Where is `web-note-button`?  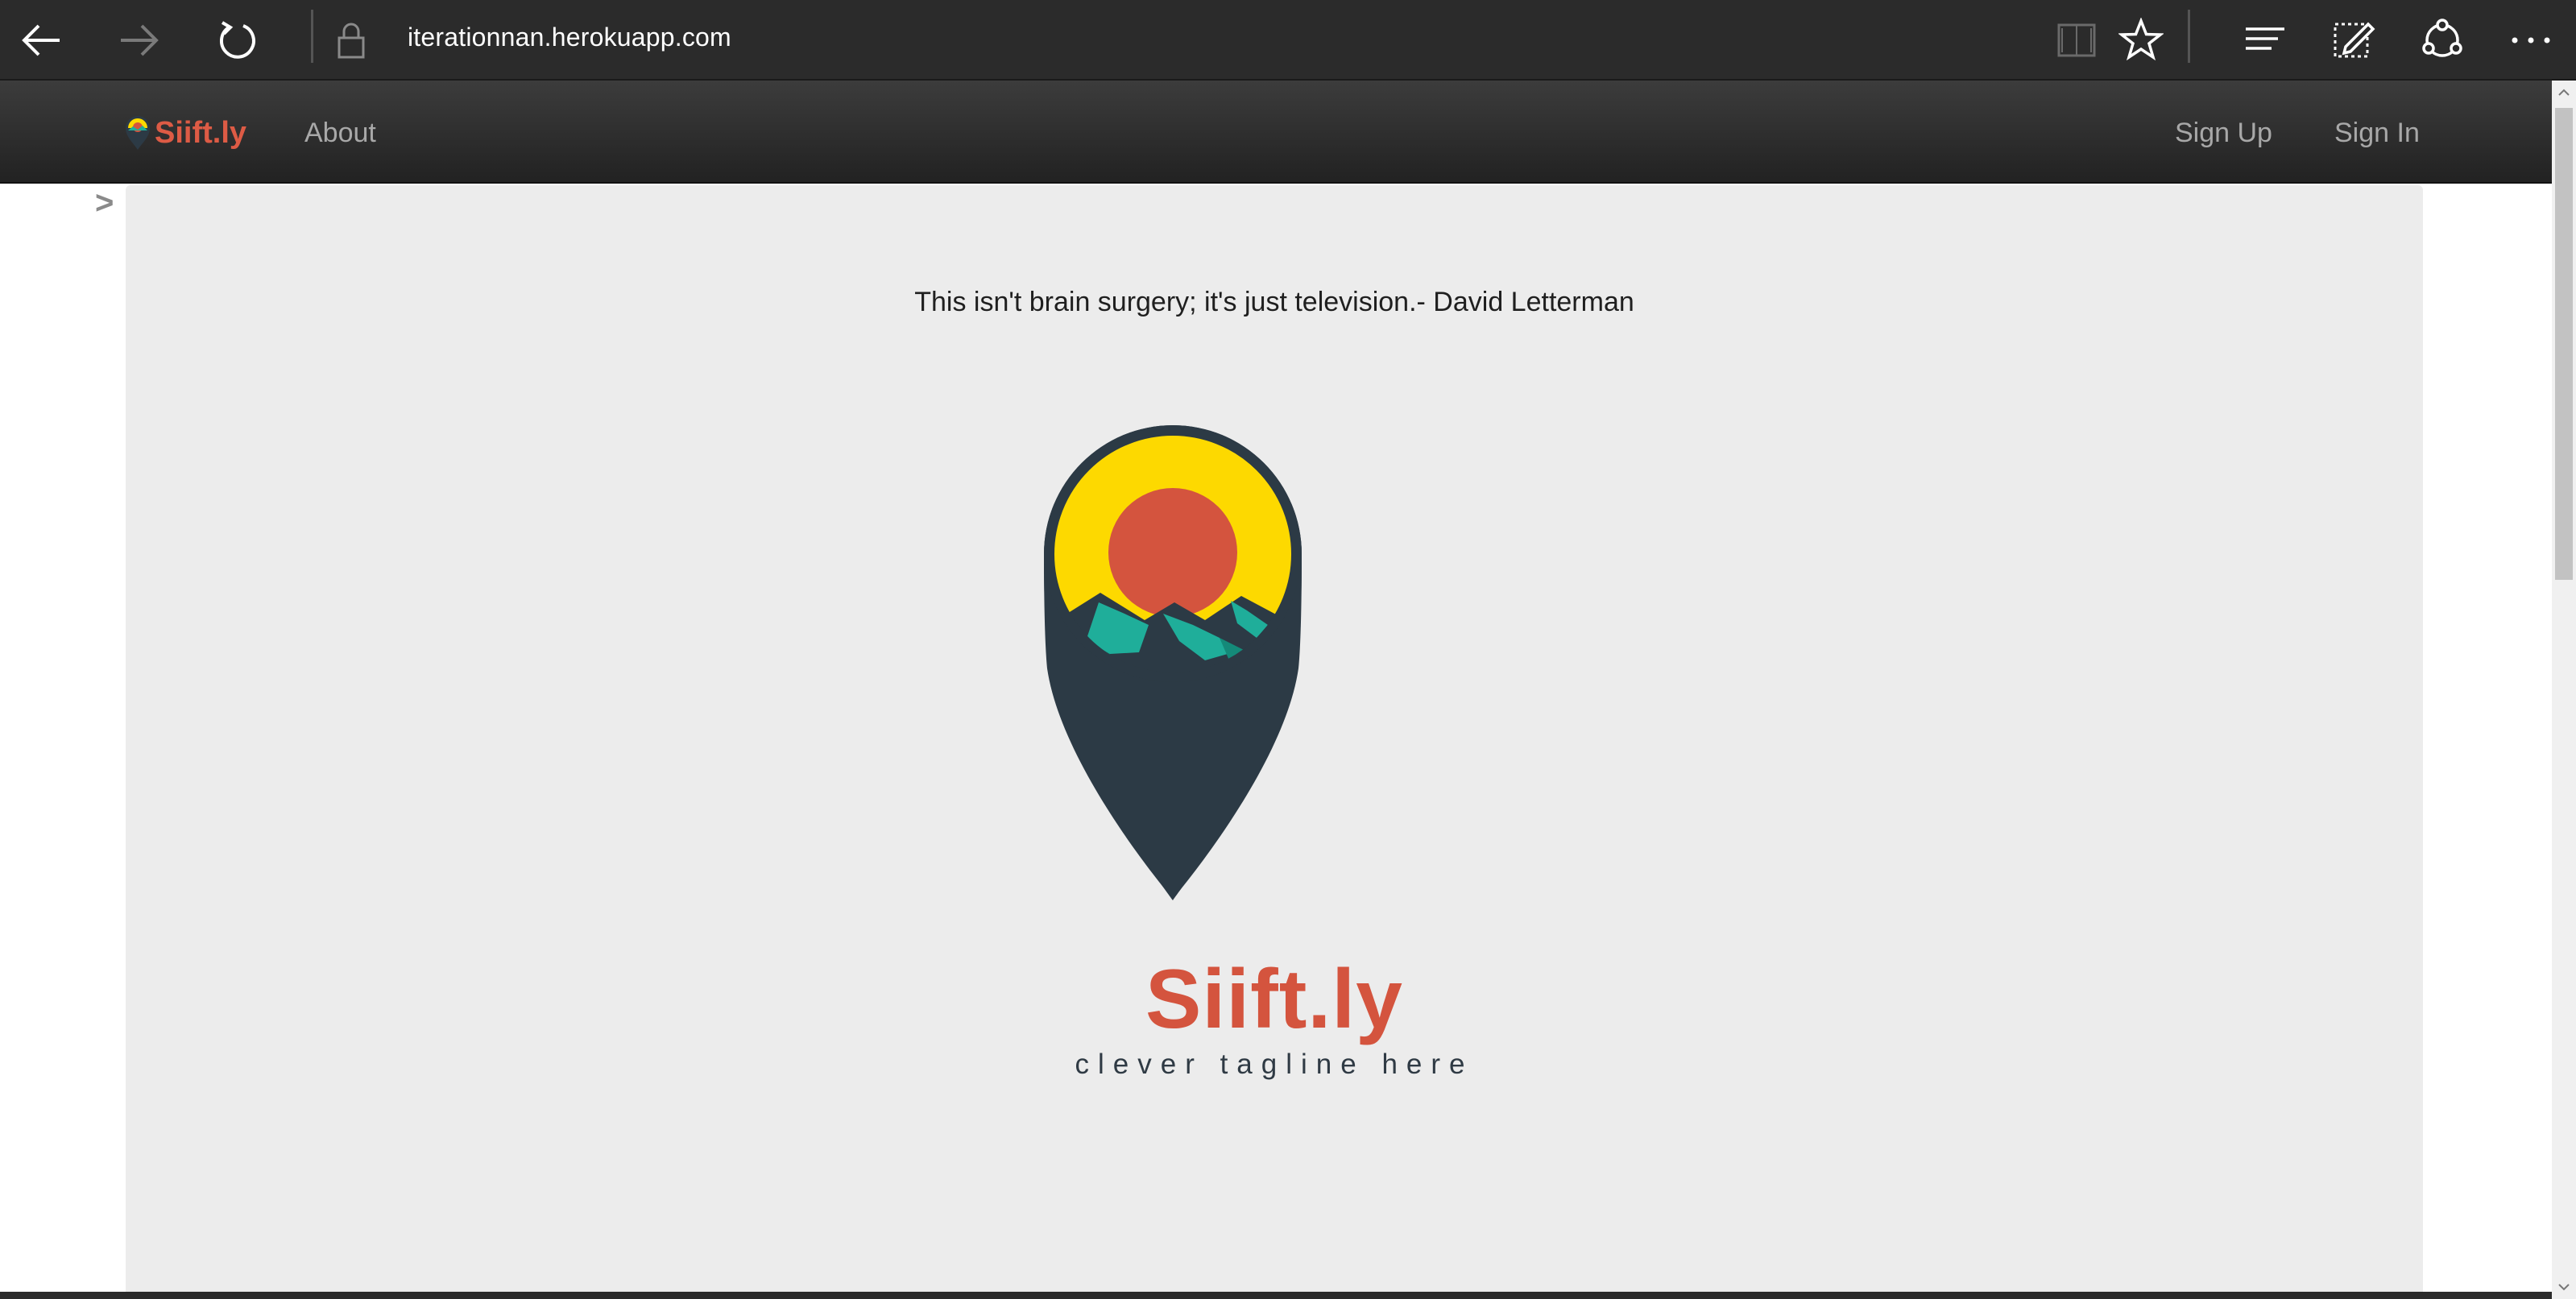 web-note-button is located at coordinates (2353, 40).